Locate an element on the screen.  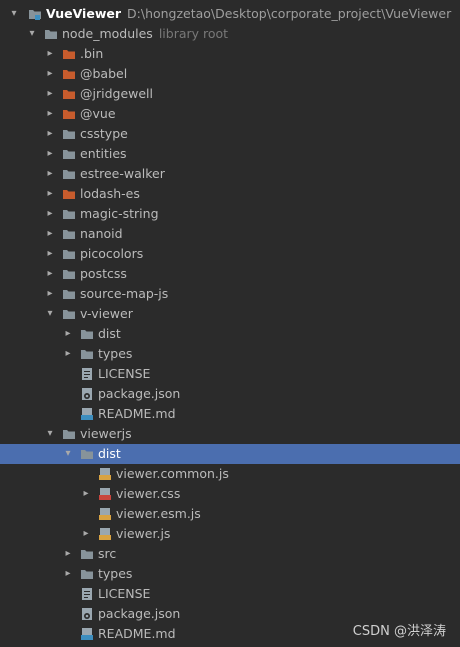
tree-item-name: nanoid is located at coordinates (101, 233).